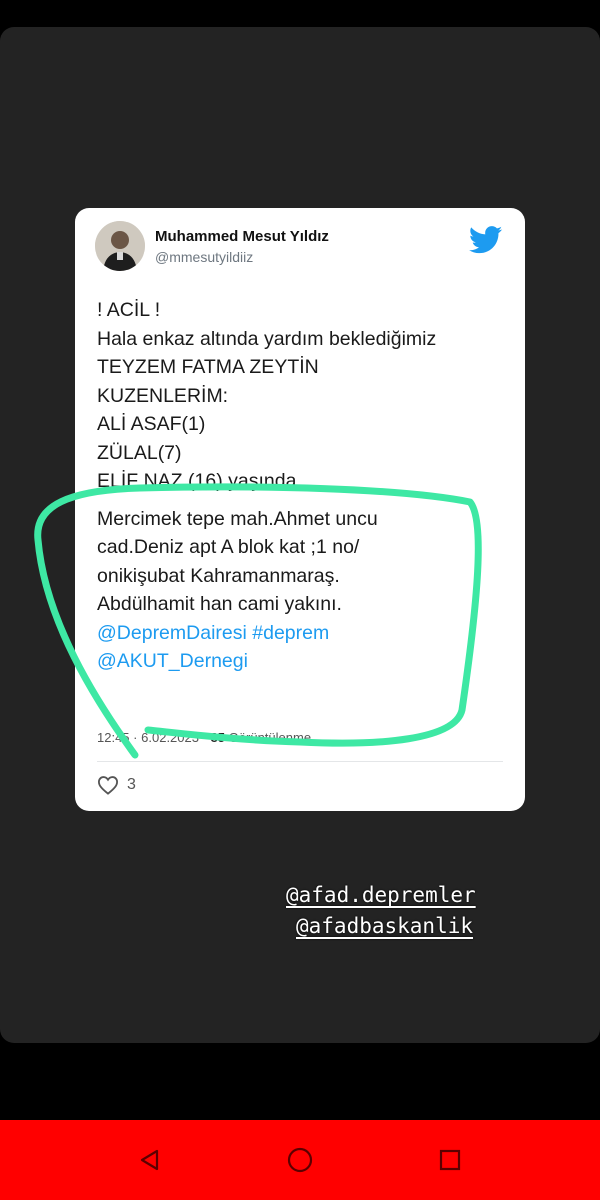 This screenshot has width=600, height=1200. What do you see at coordinates (228, 547) in the screenshot?
I see `tweet-line: cad.Deniz apt A blok kat ;1 no/` at bounding box center [228, 547].